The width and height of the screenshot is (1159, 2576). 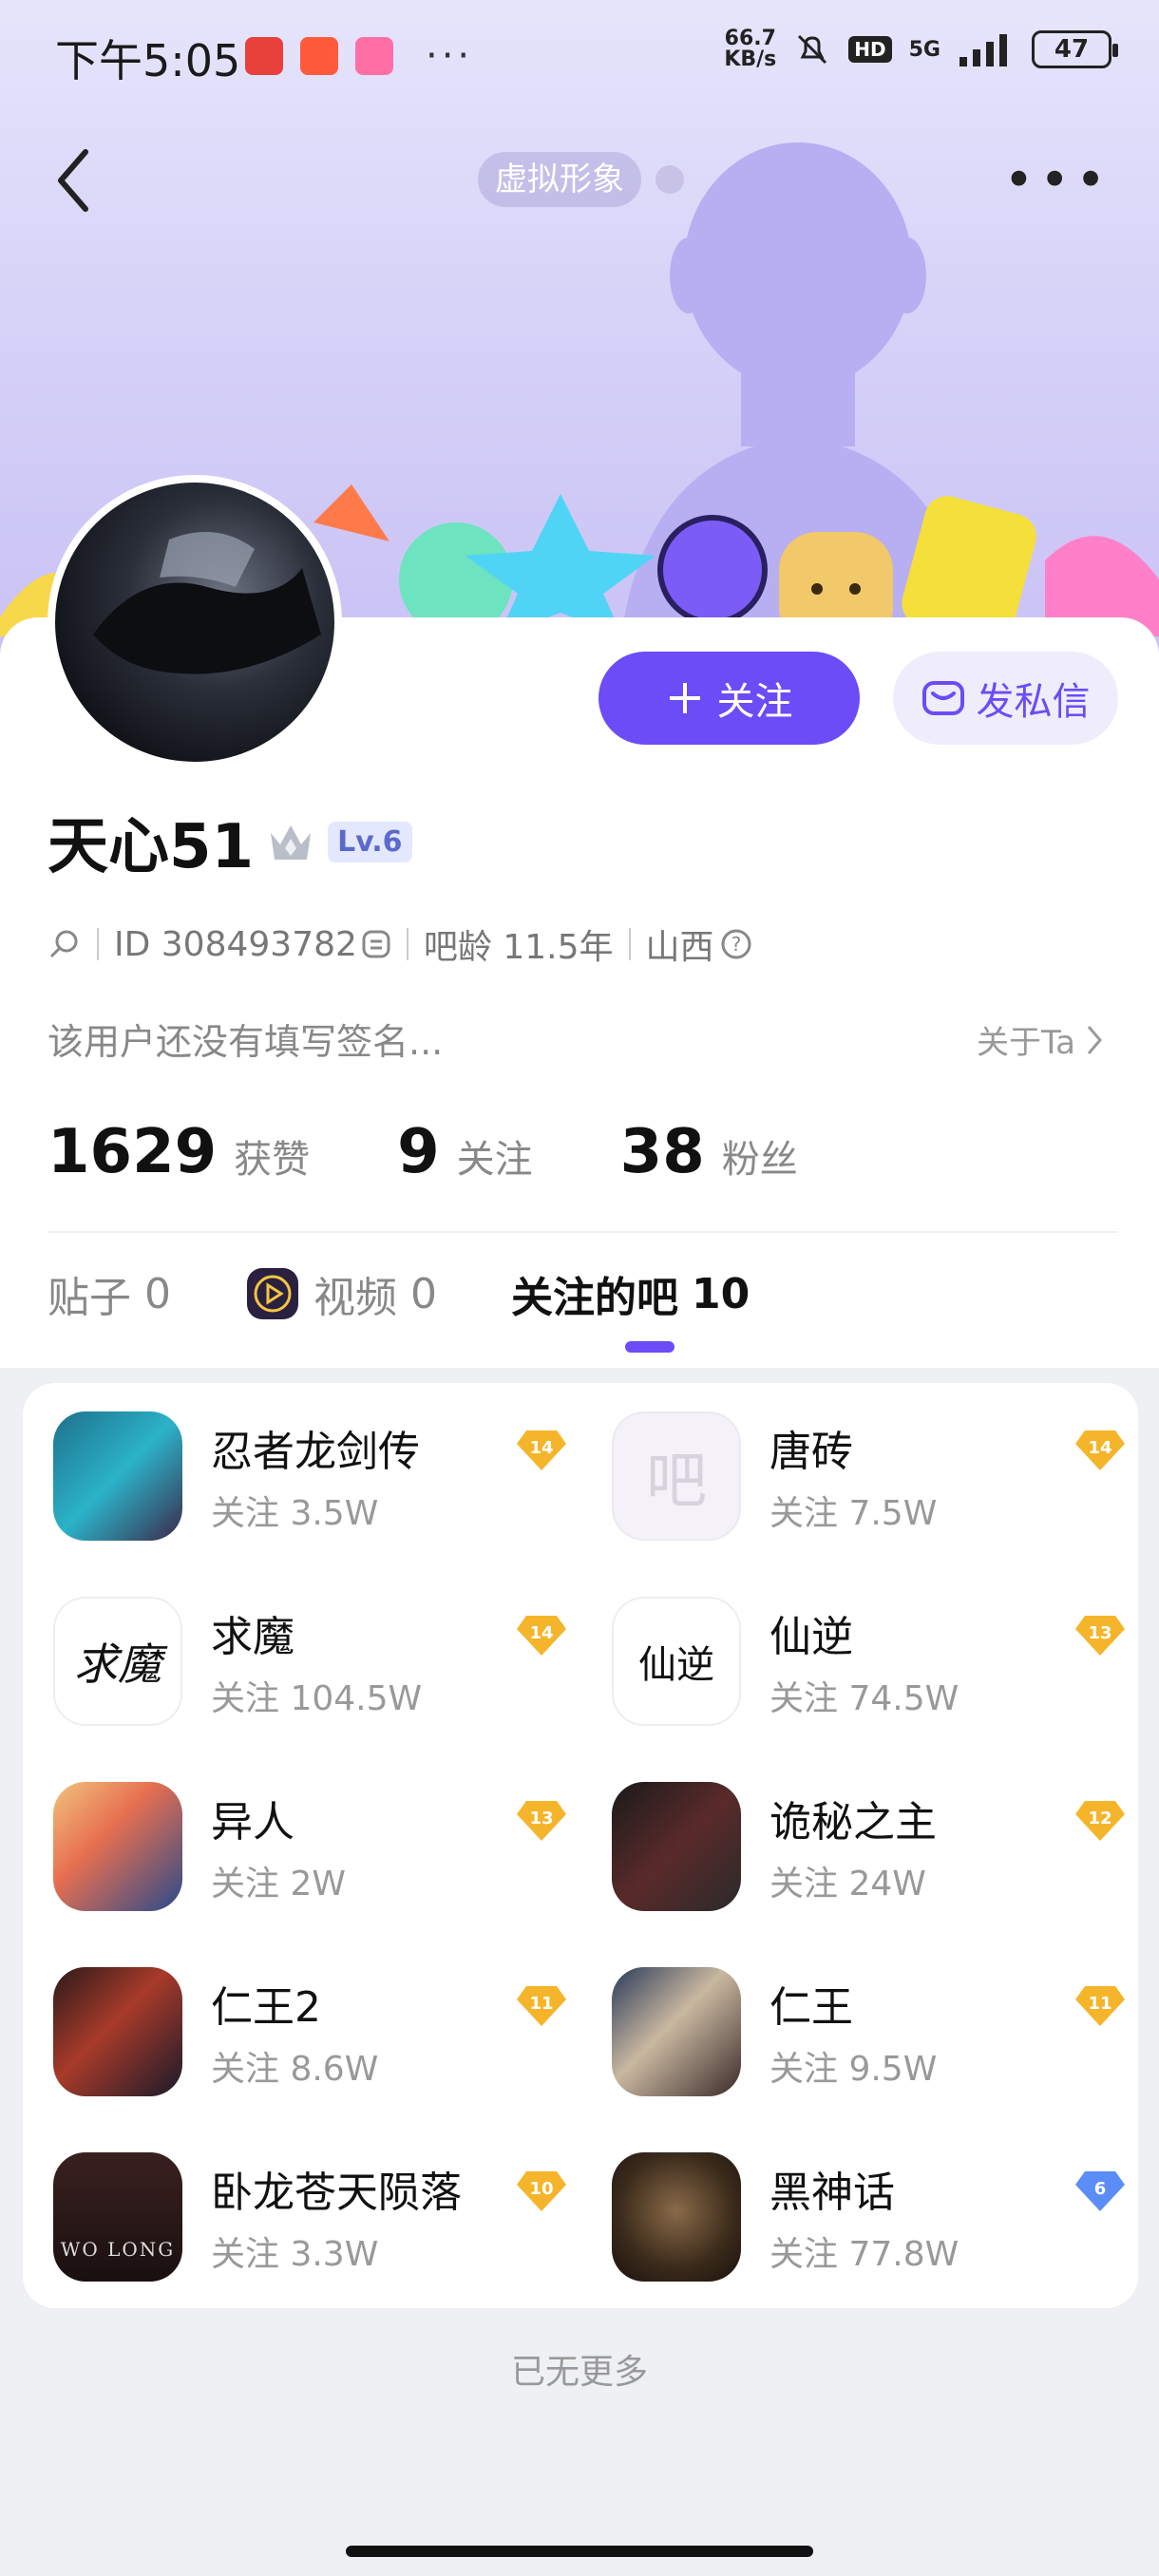 I want to click on about-label: 关于Ta, so click(x=1026, y=1043).